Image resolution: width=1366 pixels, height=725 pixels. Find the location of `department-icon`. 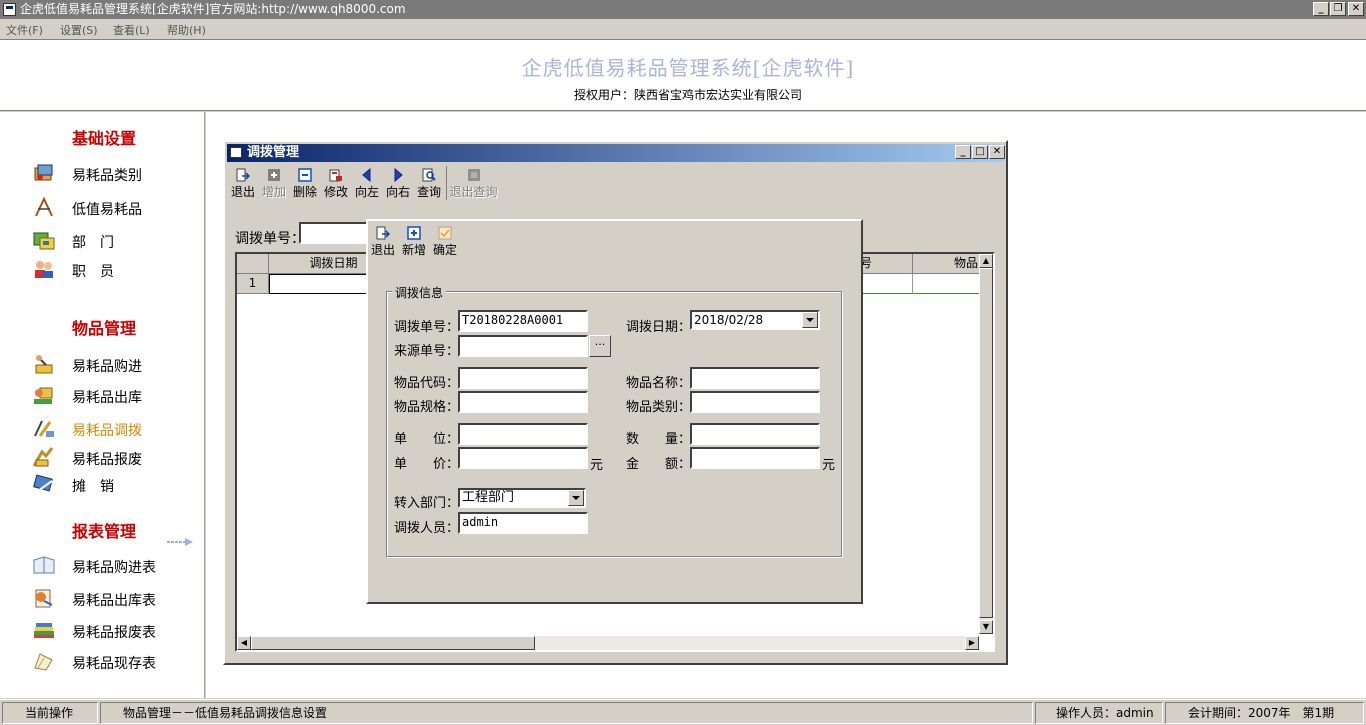

department-icon is located at coordinates (44, 241).